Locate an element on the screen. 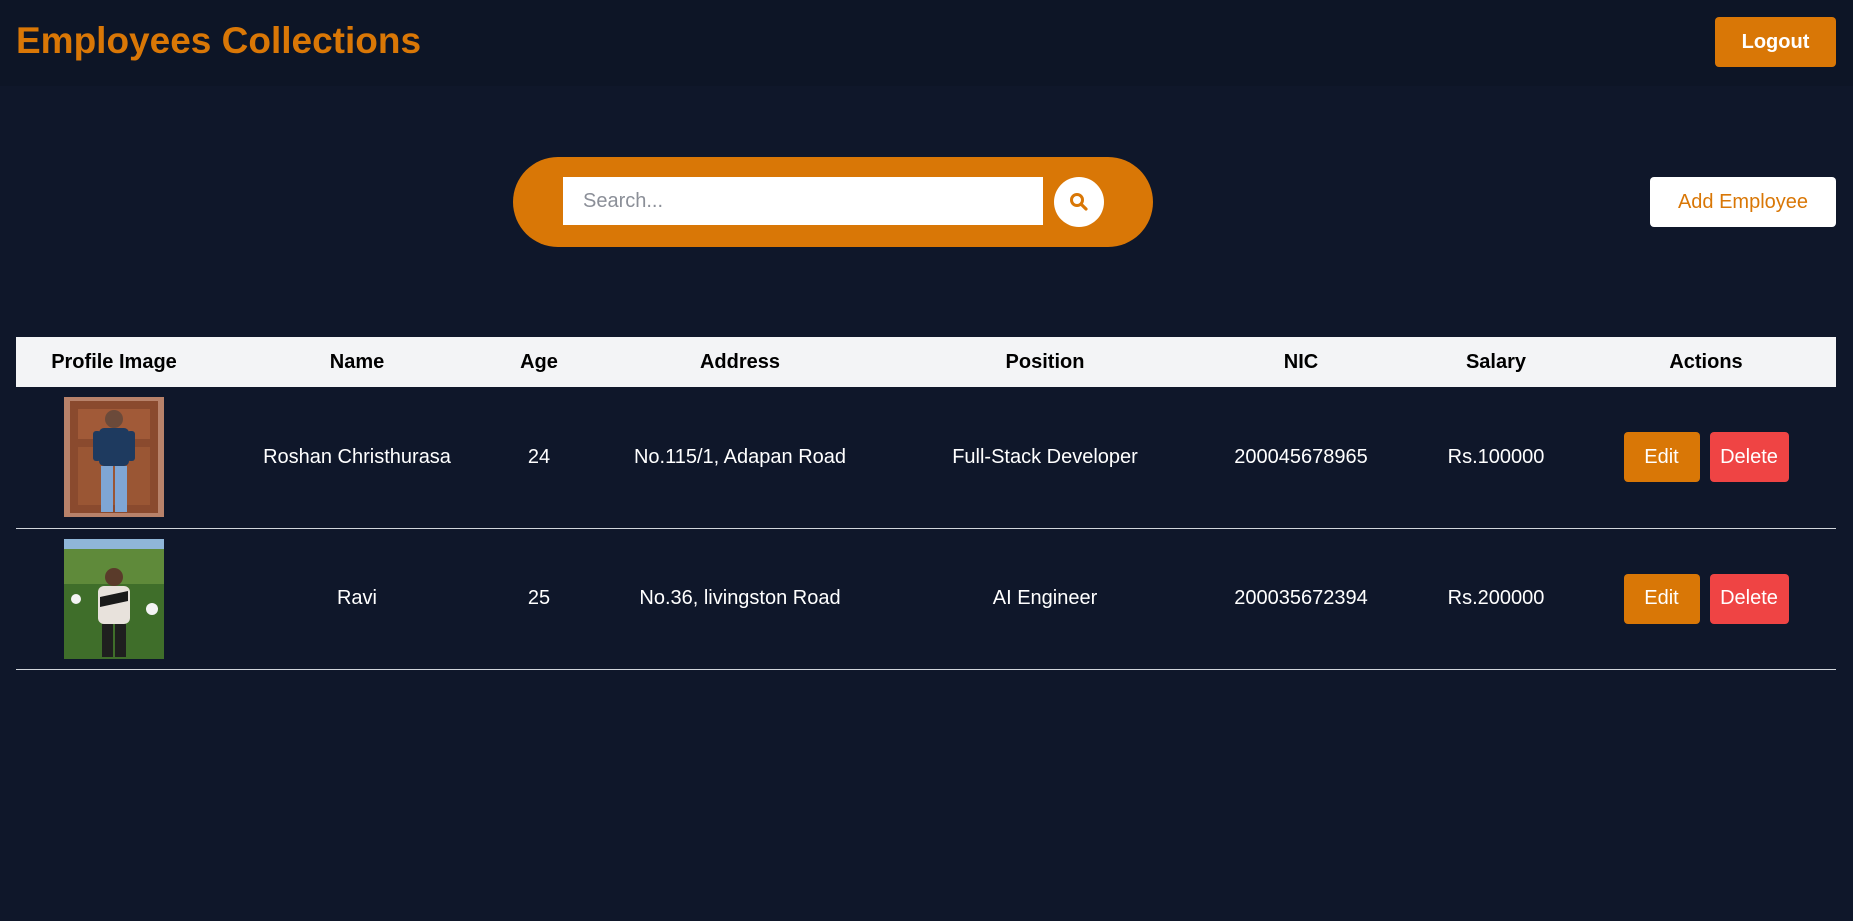 The width and height of the screenshot is (1853, 921). employee-nic: 200045678965 is located at coordinates (1301, 458).